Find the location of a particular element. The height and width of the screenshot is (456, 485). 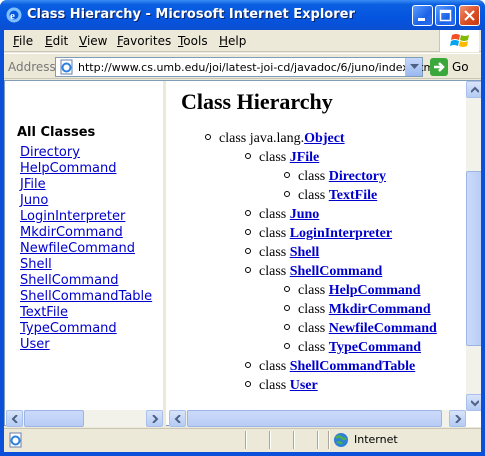

tree-row: class ShellCommand is located at coordinates (313, 273).